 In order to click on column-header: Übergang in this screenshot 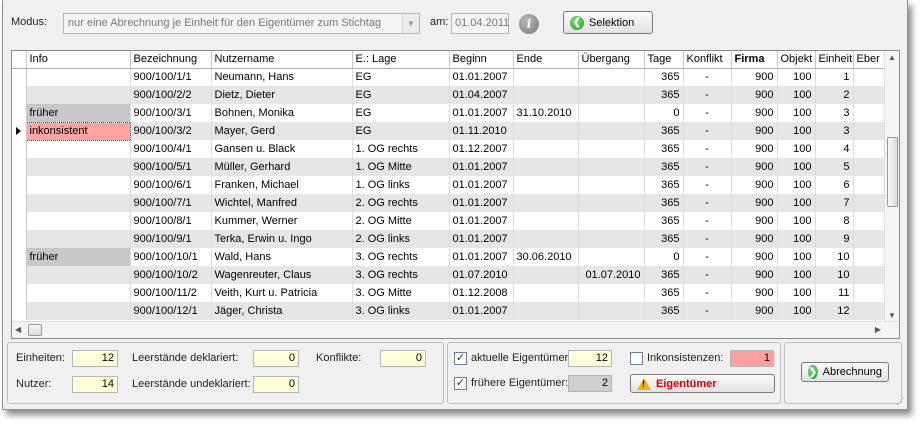, I will do `click(611, 60)`.